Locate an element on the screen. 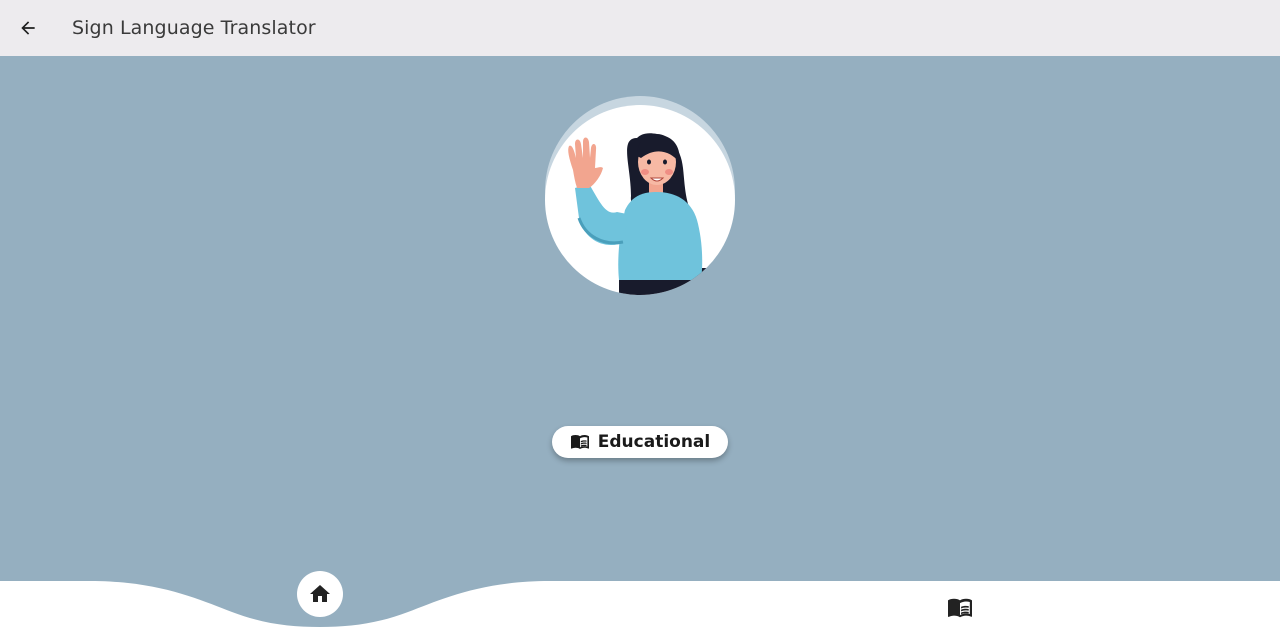 This screenshot has width=1280, height=641. avatar is located at coordinates (640, 196).